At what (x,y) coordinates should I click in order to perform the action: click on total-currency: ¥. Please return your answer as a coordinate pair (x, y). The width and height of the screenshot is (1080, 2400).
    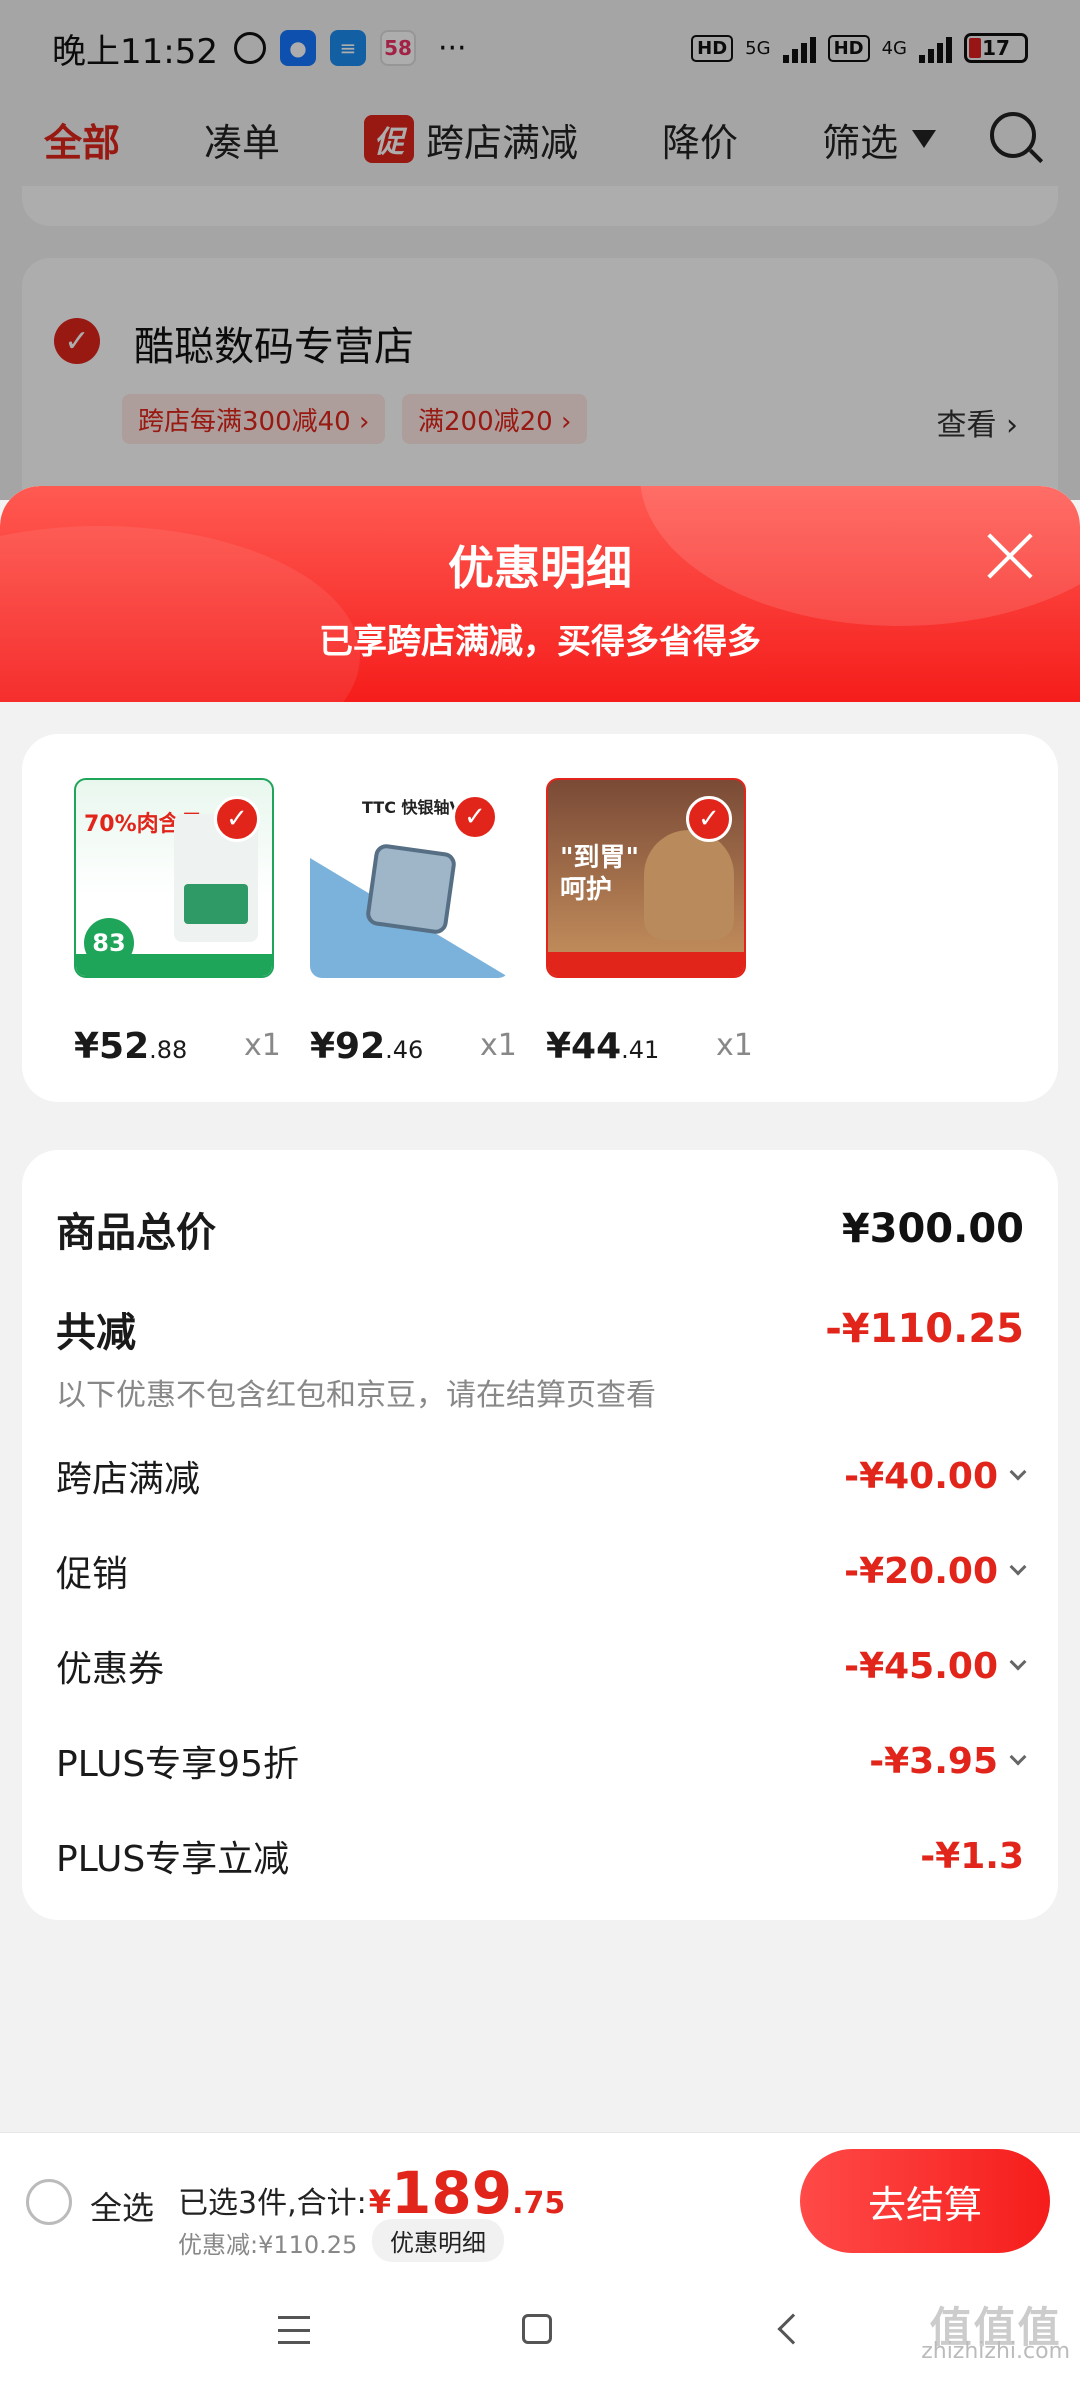
    Looking at the image, I should click on (379, 2202).